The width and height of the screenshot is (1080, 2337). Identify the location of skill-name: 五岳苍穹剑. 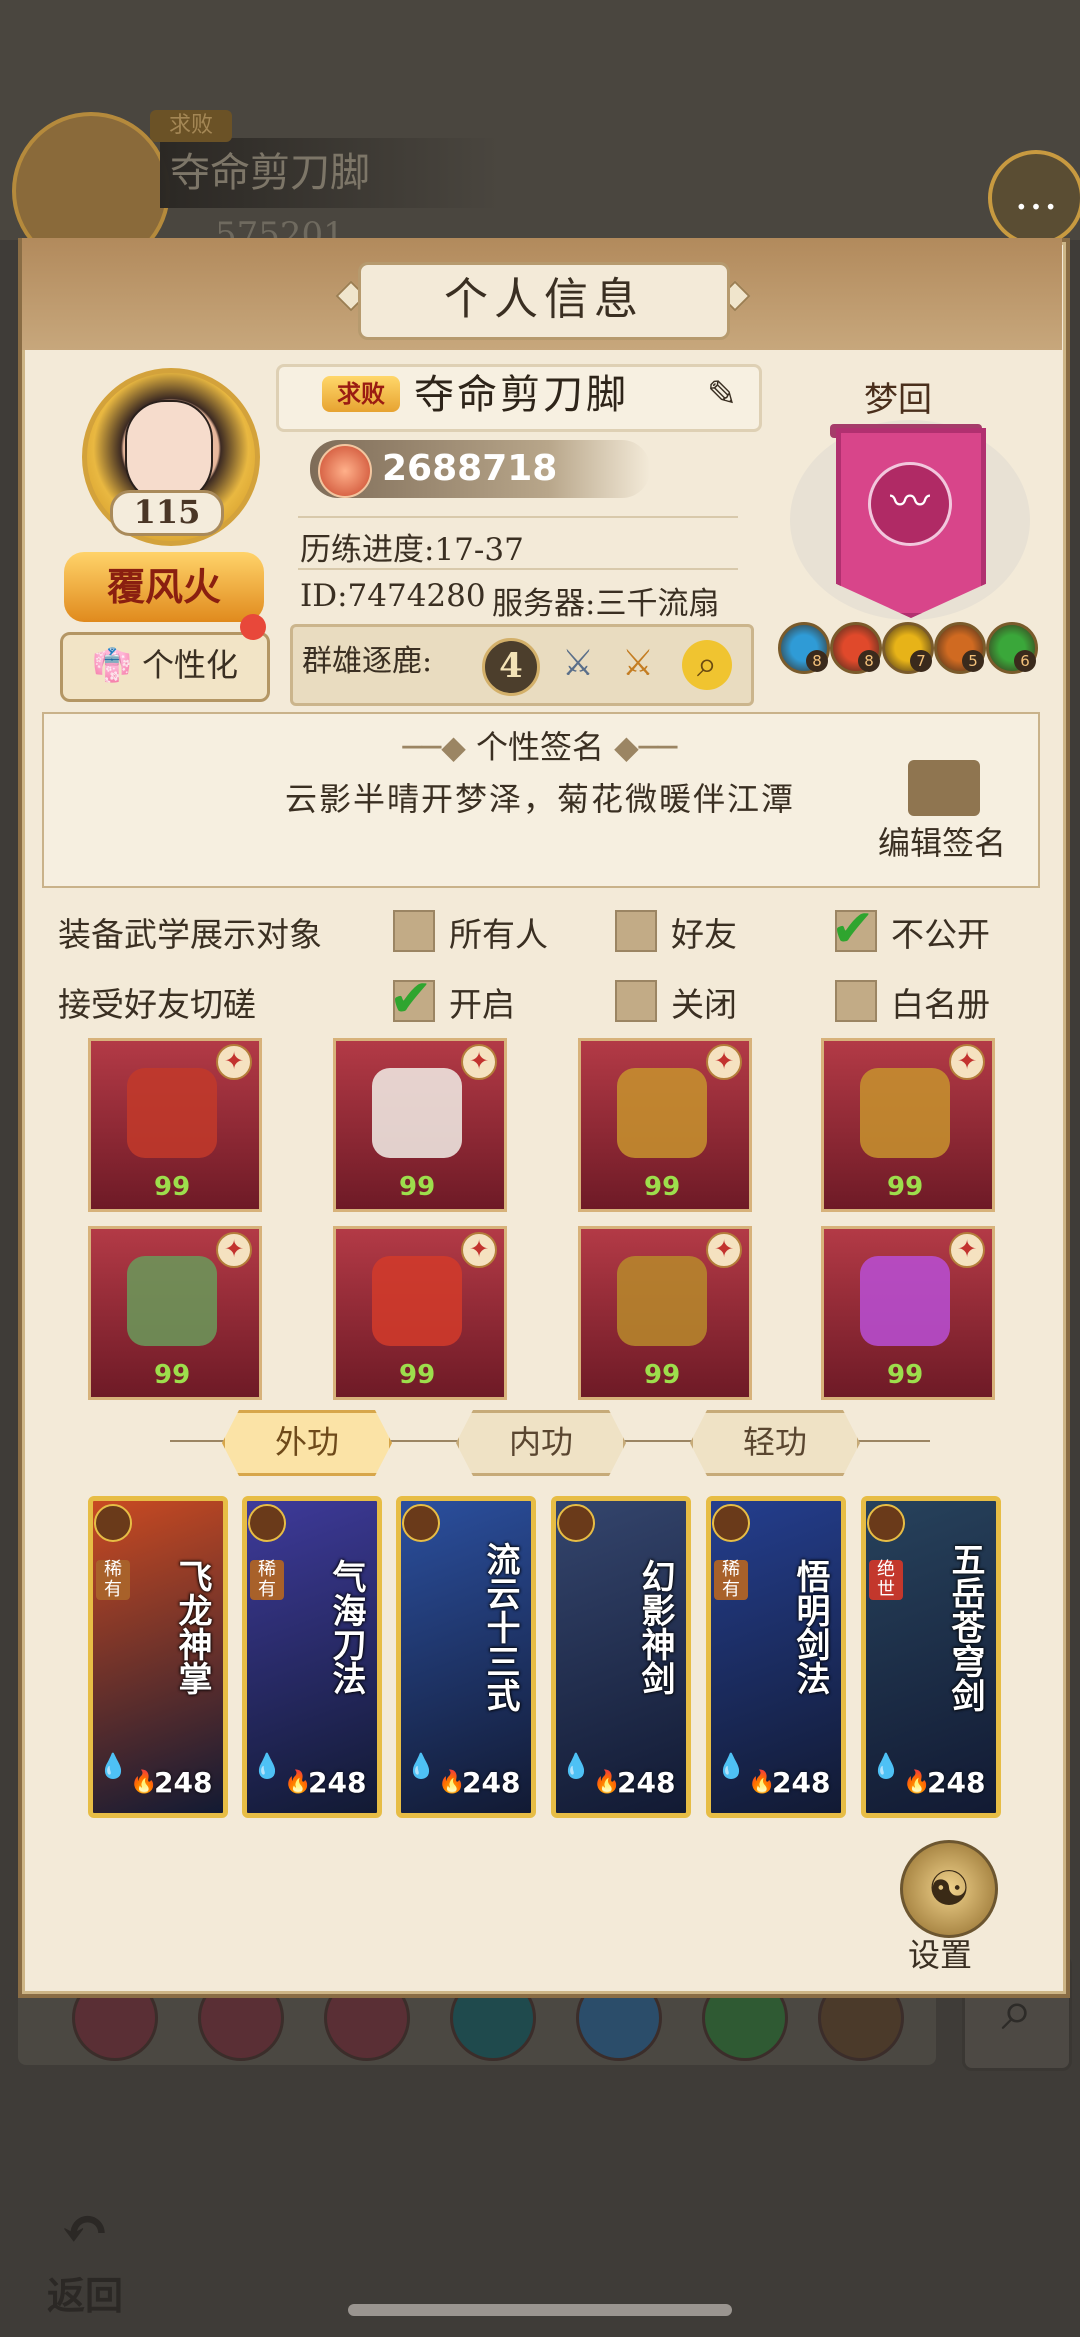
(965, 1627).